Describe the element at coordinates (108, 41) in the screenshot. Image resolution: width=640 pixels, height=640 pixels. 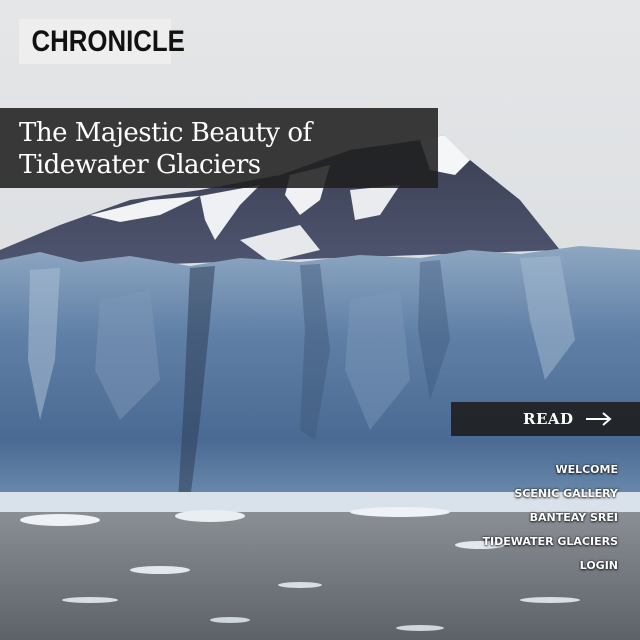
I see `logo-text: CHRONICLE` at that location.